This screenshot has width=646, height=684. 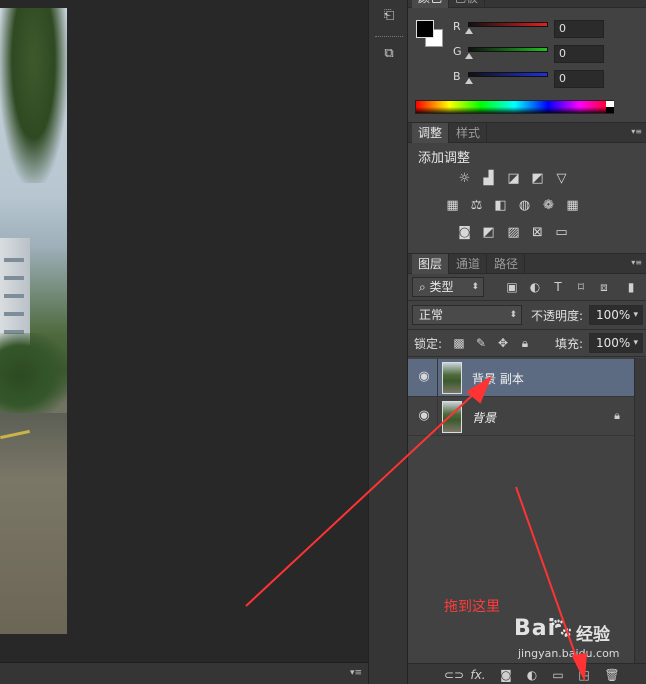 I want to click on layers-footer: ⊂⊃ fx. ◙ ◐ ▭ ◲ 🗑︎, so click(x=527, y=673).